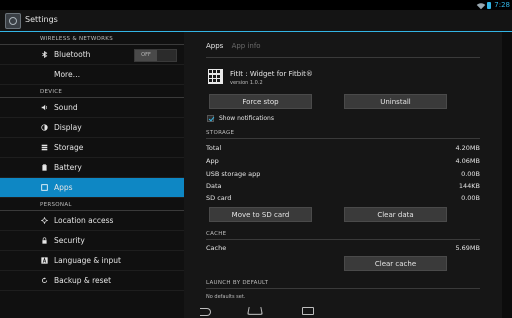 Image resolution: width=512 pixels, height=318 pixels. Describe the element at coordinates (214, 46) in the screenshot. I see `breadcrumb-apps: Apps` at that location.